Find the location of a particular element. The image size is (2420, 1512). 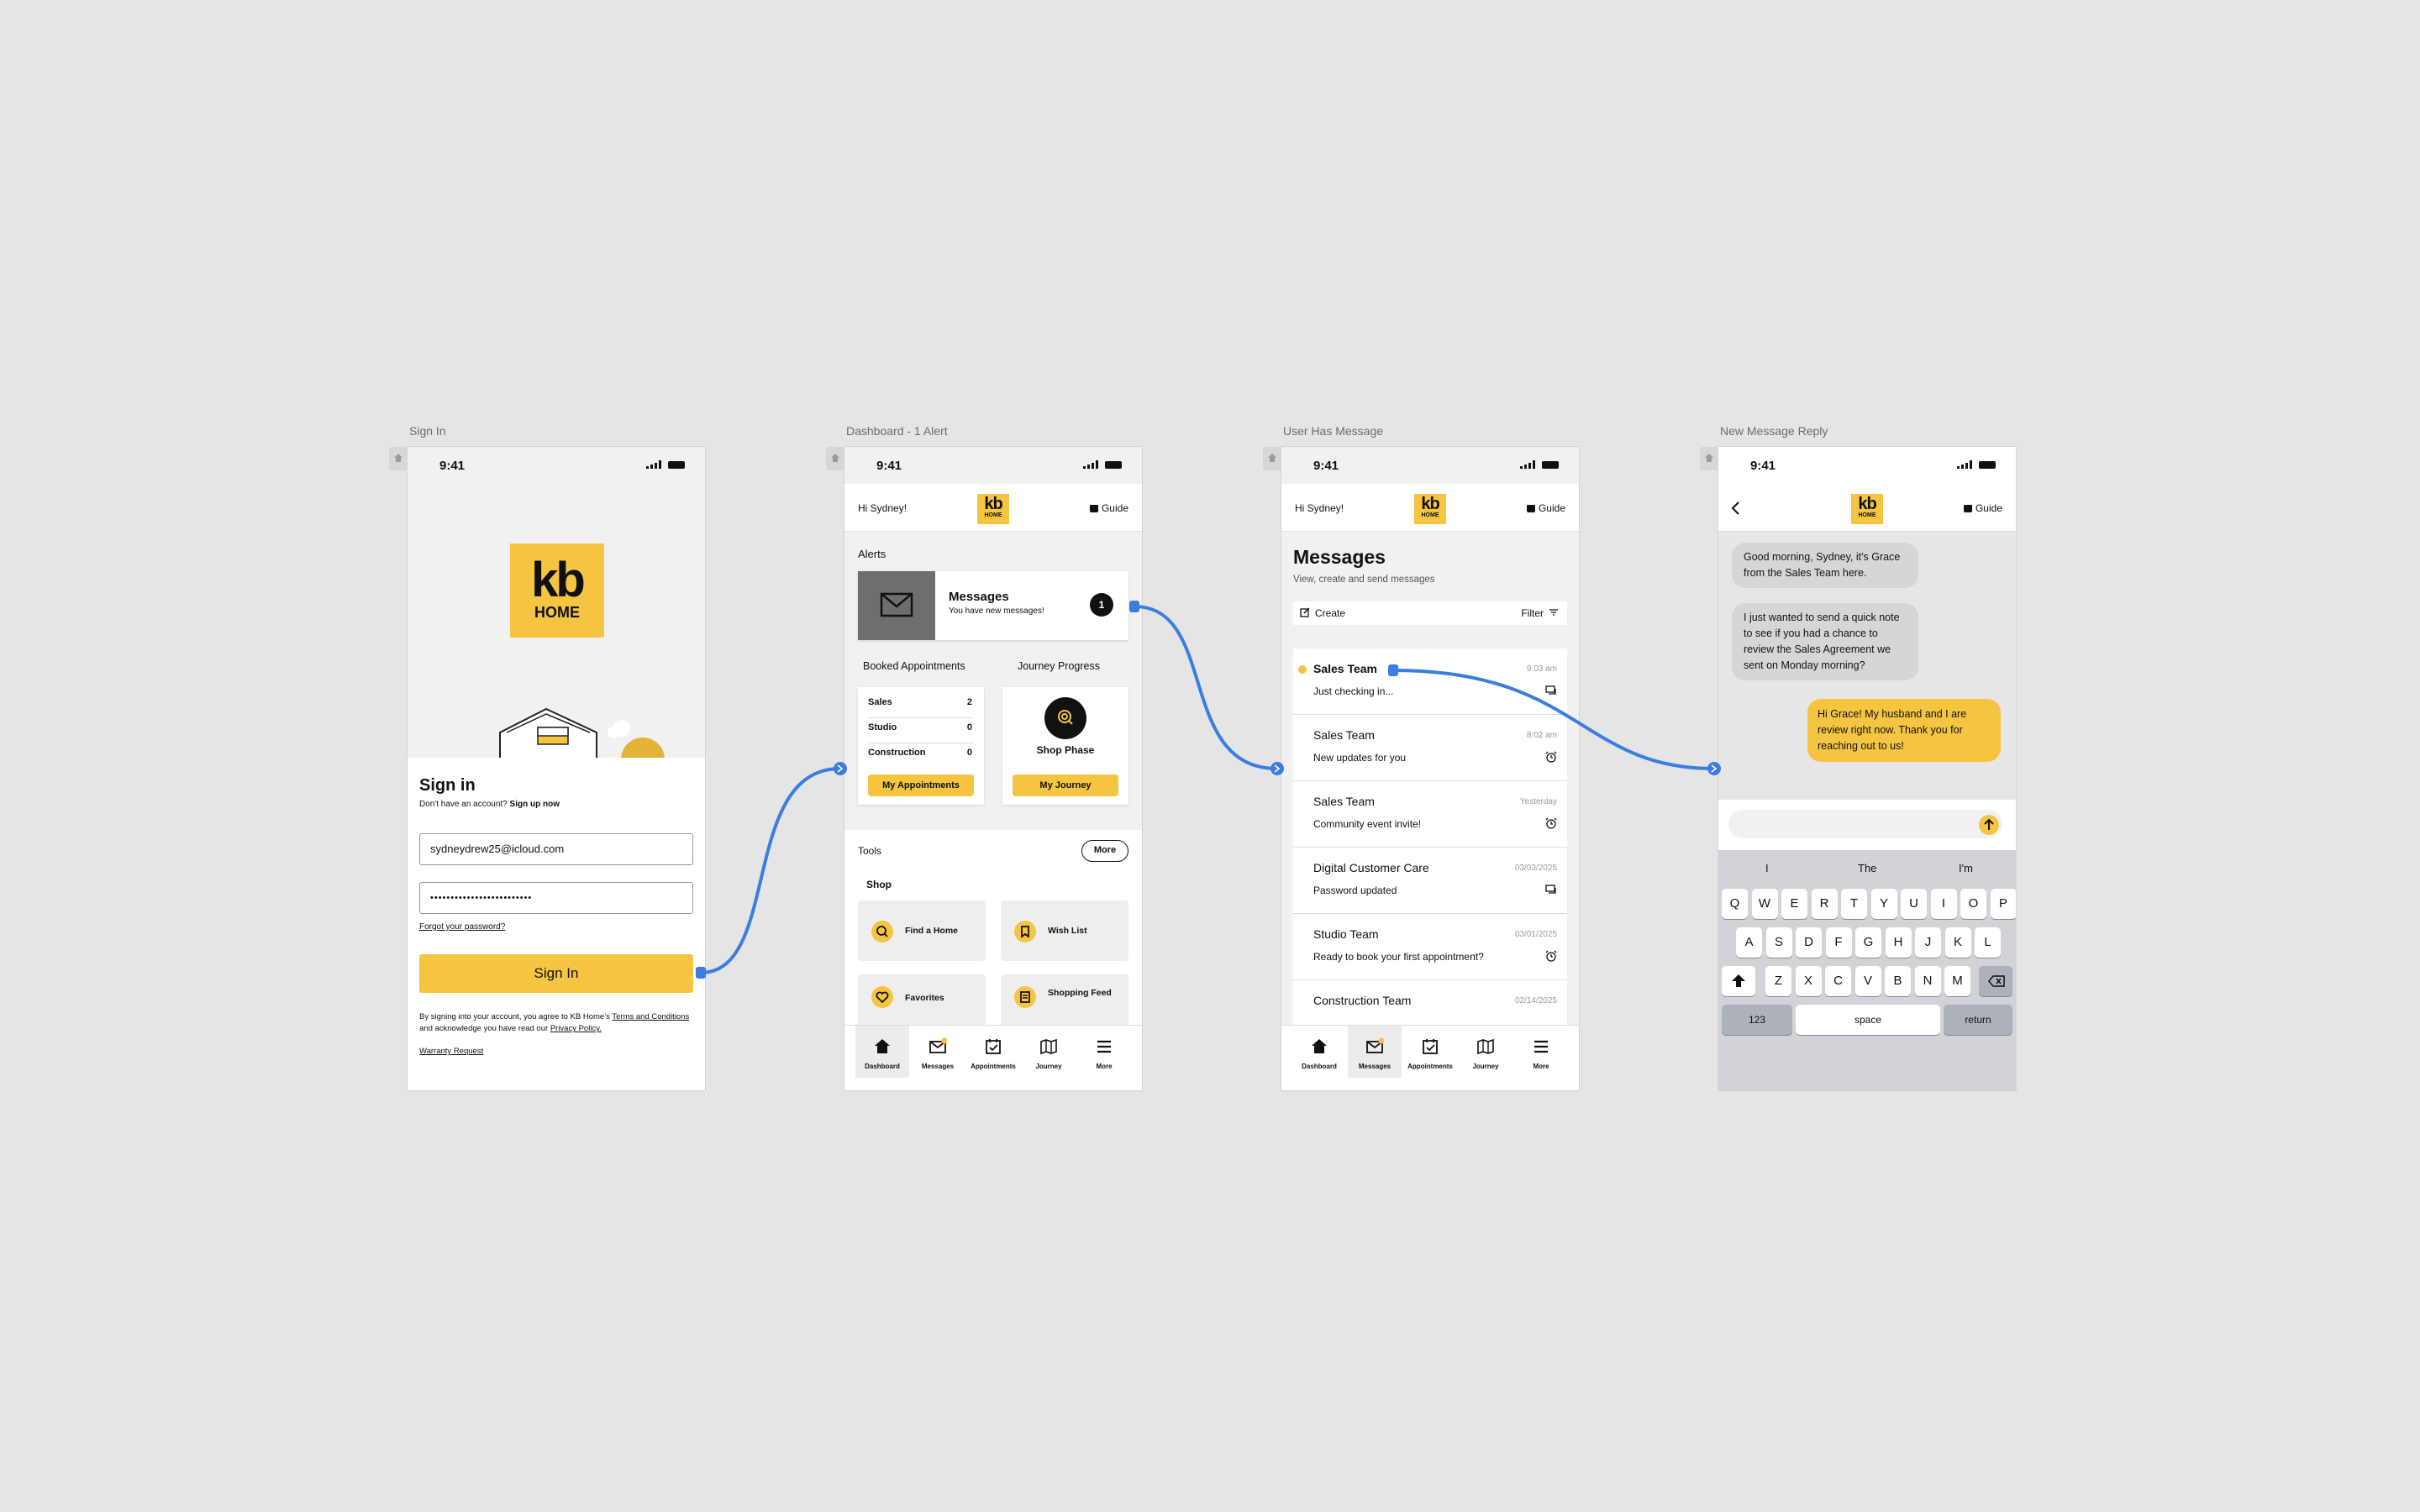

keyboard-key: D is located at coordinates (1809, 942).